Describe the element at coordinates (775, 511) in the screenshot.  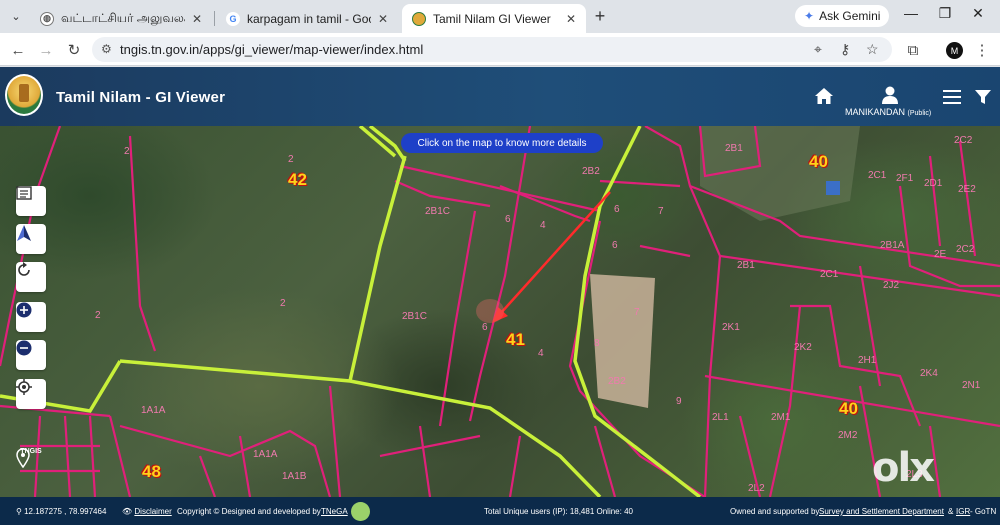
I see `owned-by-text: Owned and supported by` at that location.